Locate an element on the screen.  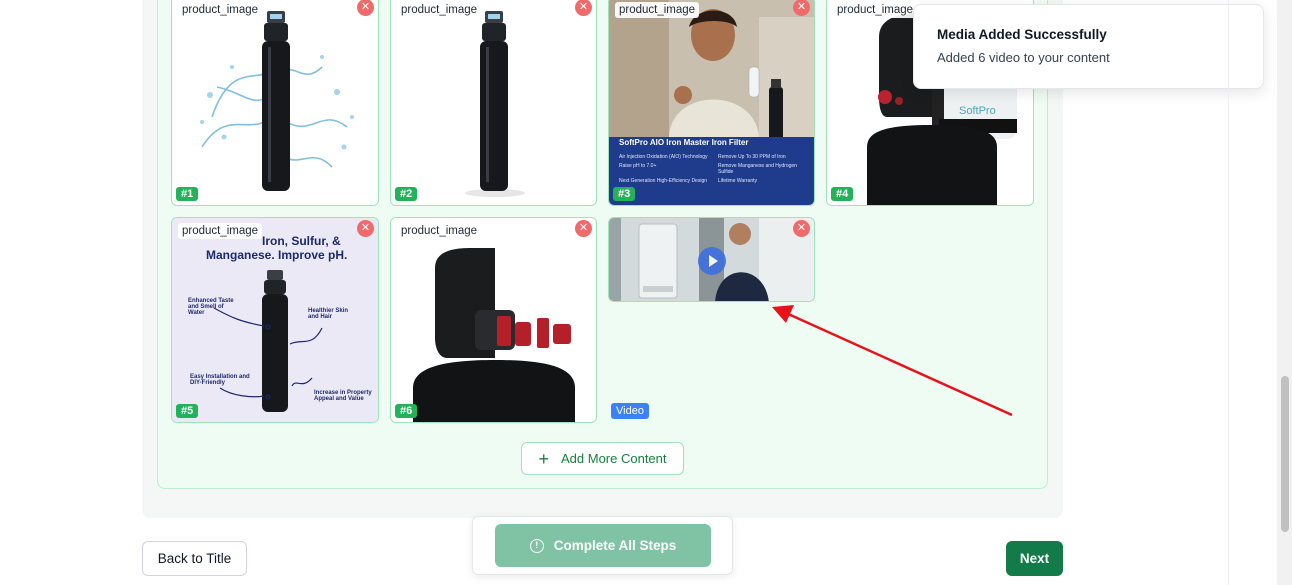
scrollbar-thumb is located at coordinates (1285, 454).